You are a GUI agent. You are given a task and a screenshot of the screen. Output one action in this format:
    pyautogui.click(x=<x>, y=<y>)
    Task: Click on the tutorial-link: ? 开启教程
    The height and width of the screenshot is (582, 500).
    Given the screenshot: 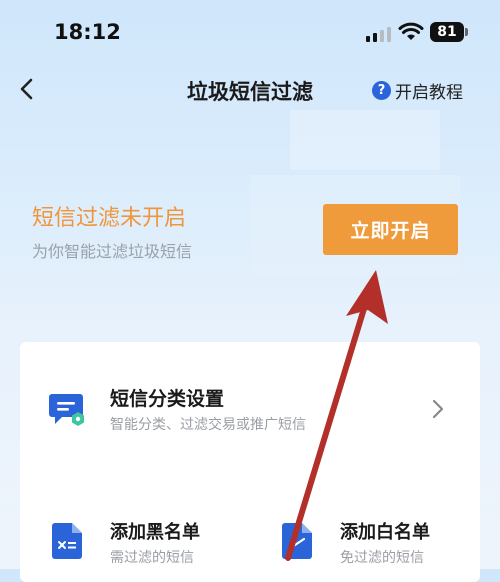 What is the action you would take?
    pyautogui.click(x=417, y=90)
    